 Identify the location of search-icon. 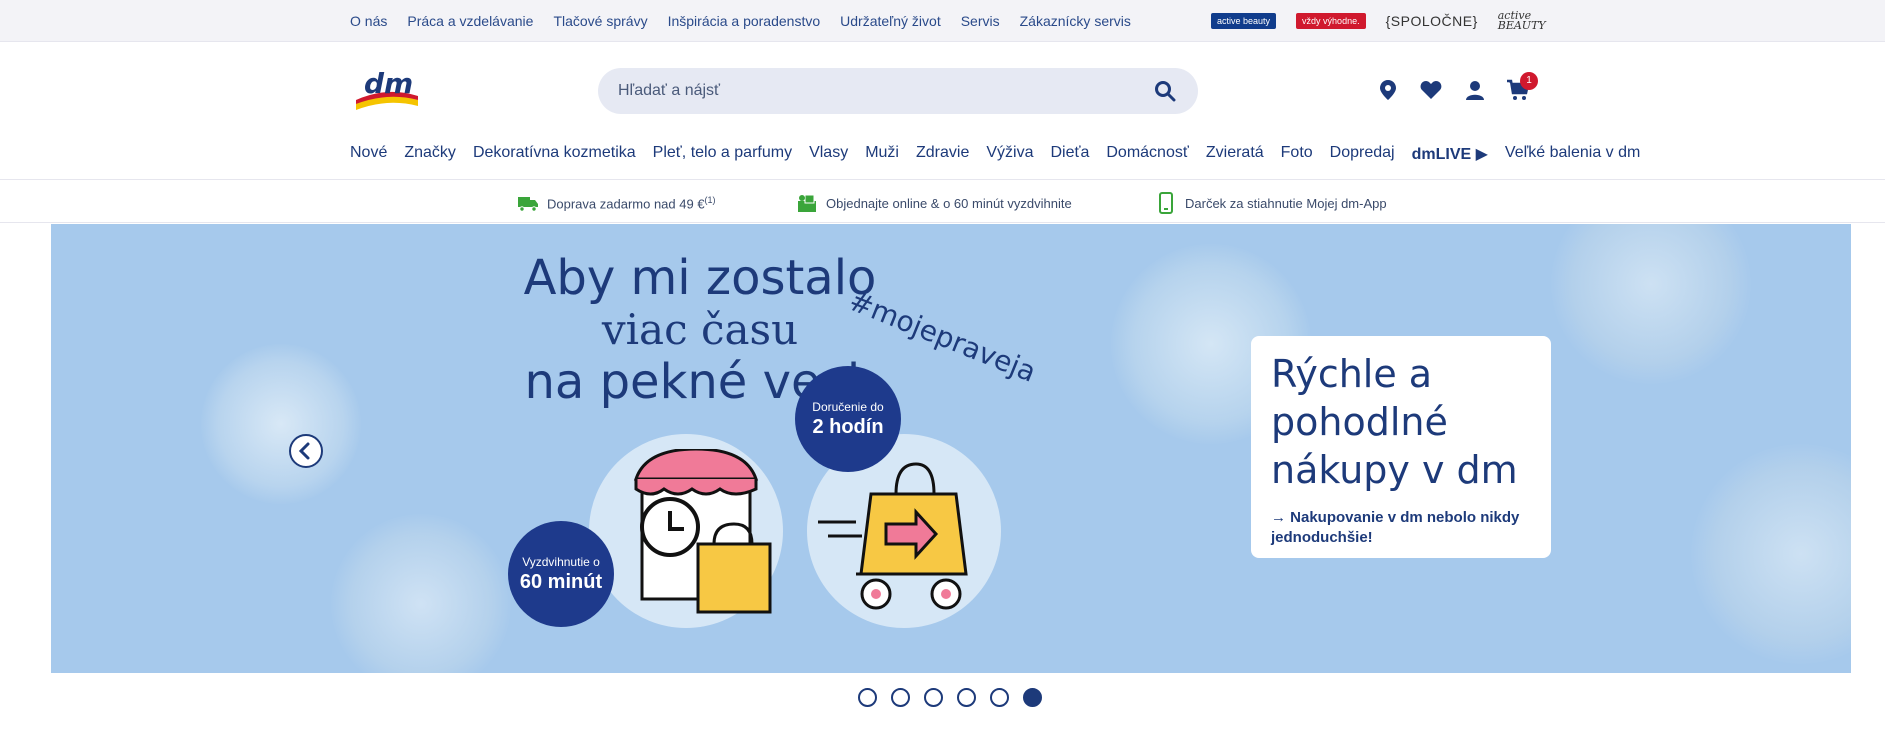
(1165, 91).